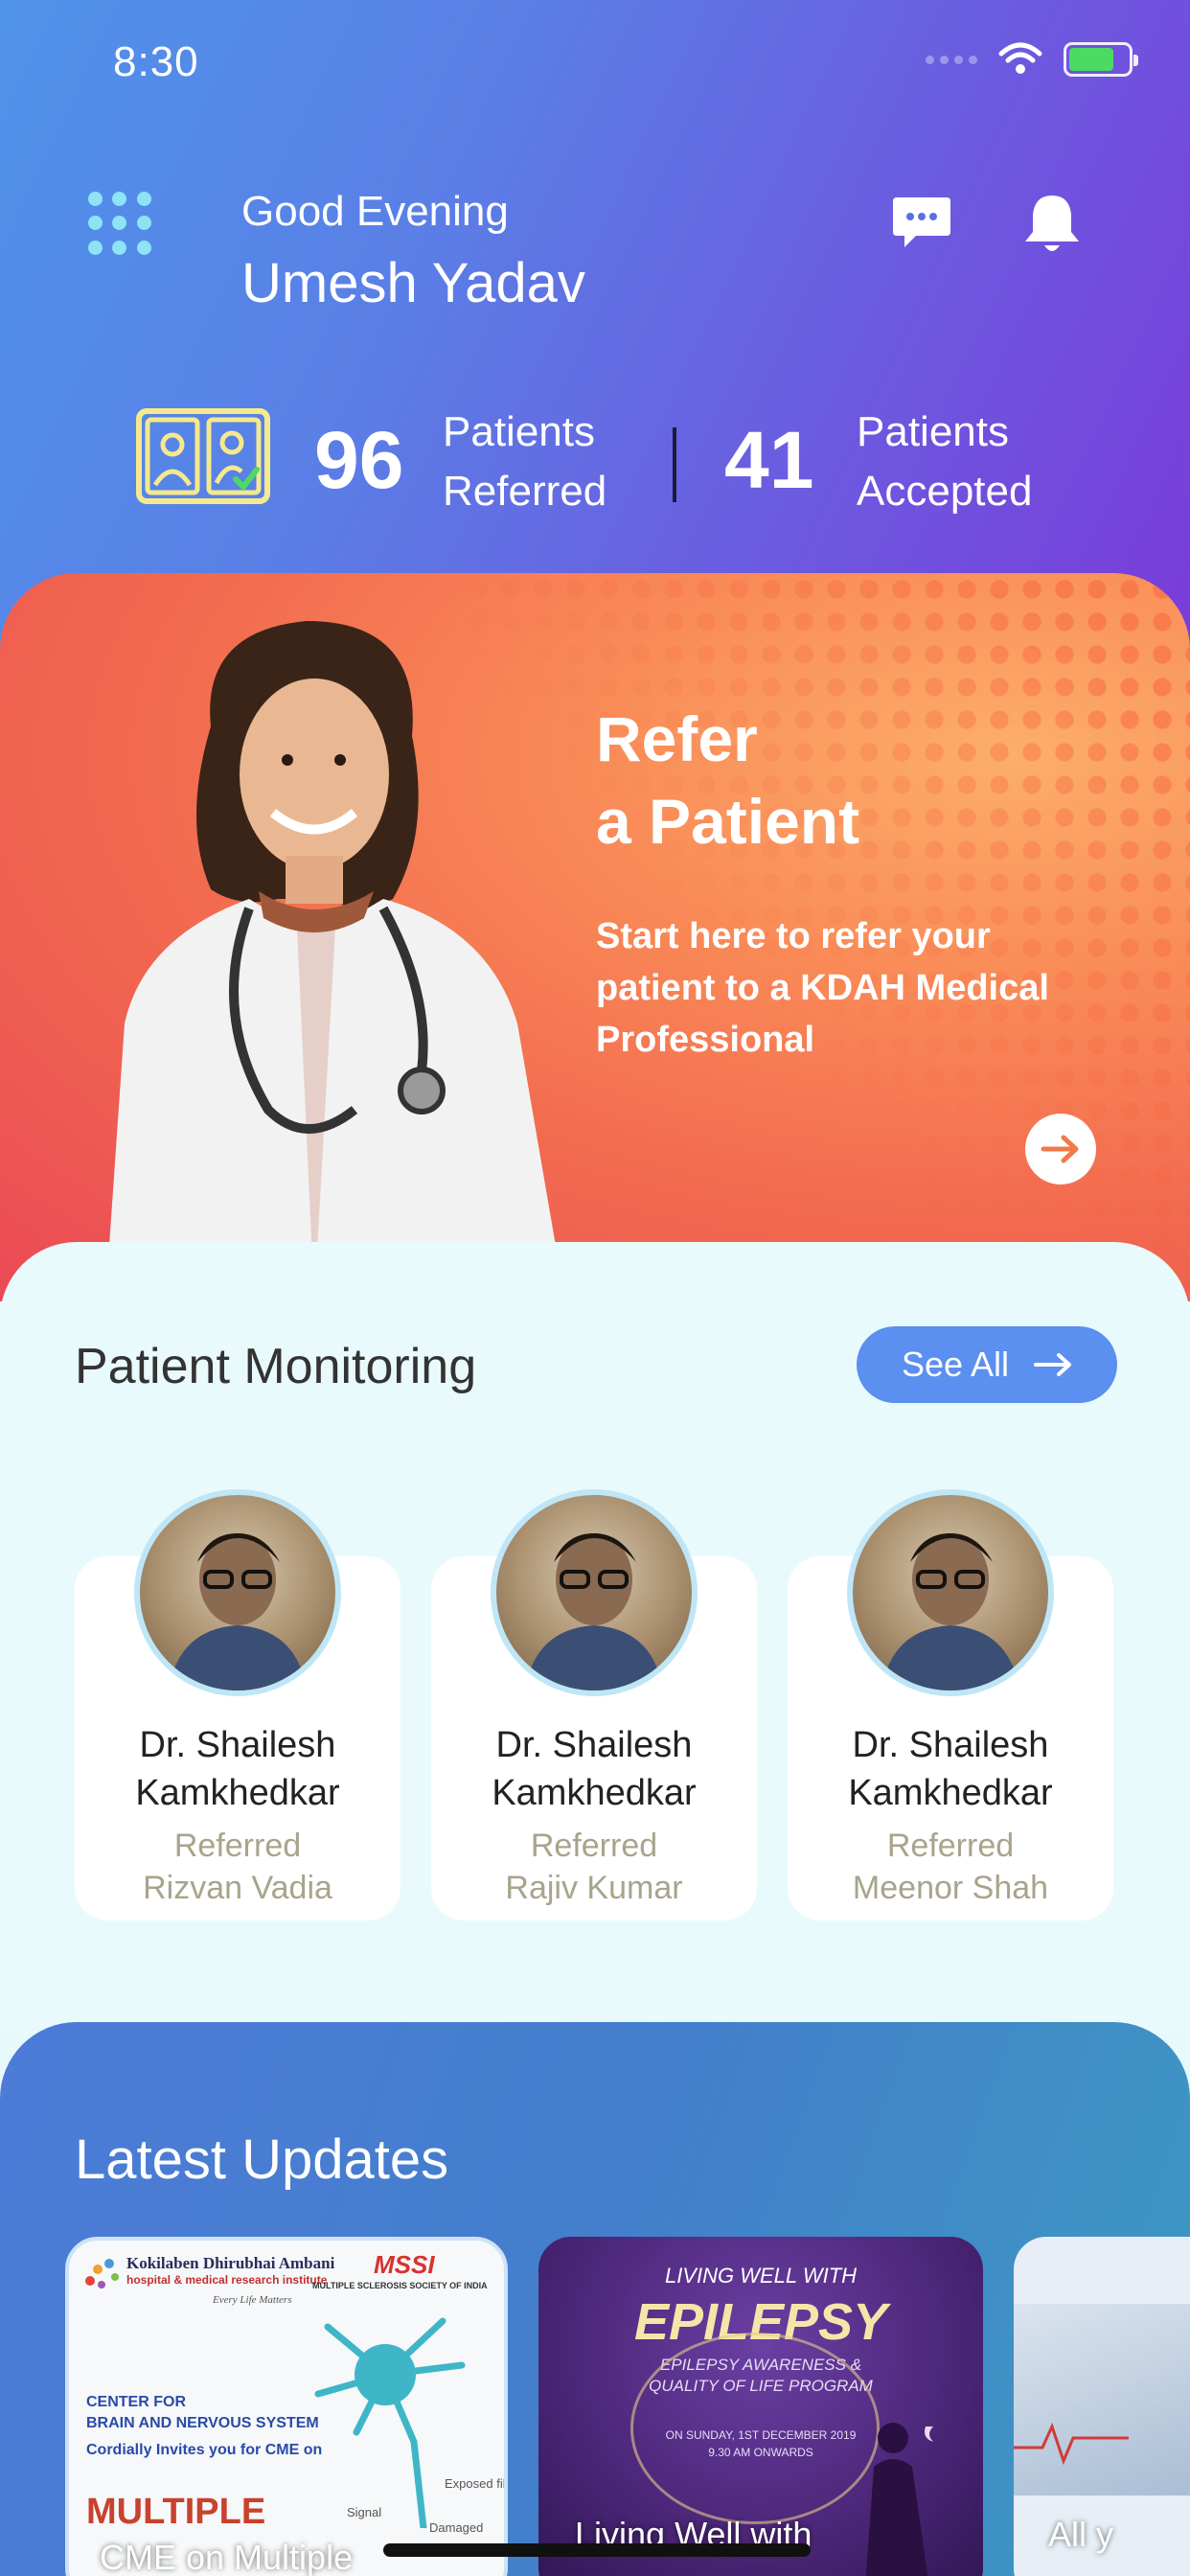  What do you see at coordinates (390, 2422) in the screenshot?
I see `neuron-illustration` at bounding box center [390, 2422].